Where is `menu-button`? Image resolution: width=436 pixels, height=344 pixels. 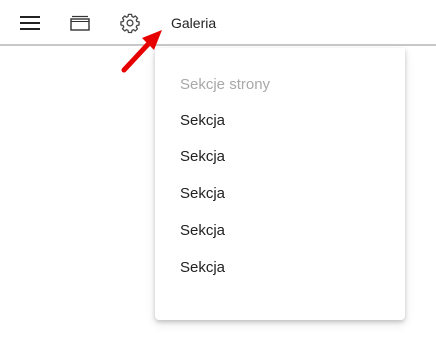 menu-button is located at coordinates (30, 23).